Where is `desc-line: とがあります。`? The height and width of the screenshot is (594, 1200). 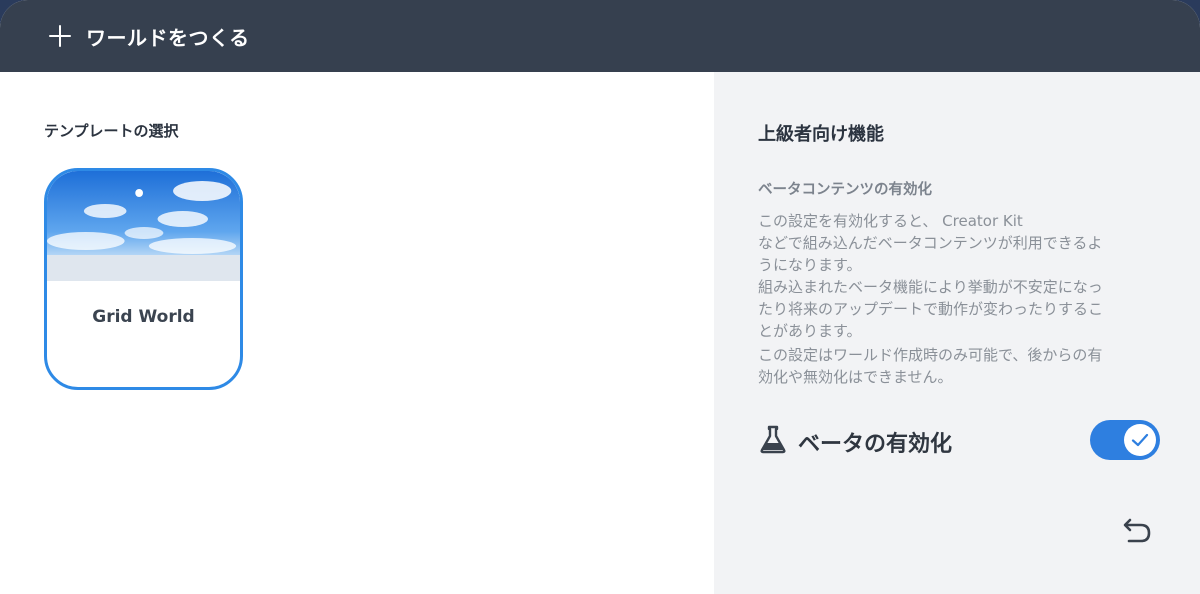
desc-line: とがあります。 is located at coordinates (810, 331).